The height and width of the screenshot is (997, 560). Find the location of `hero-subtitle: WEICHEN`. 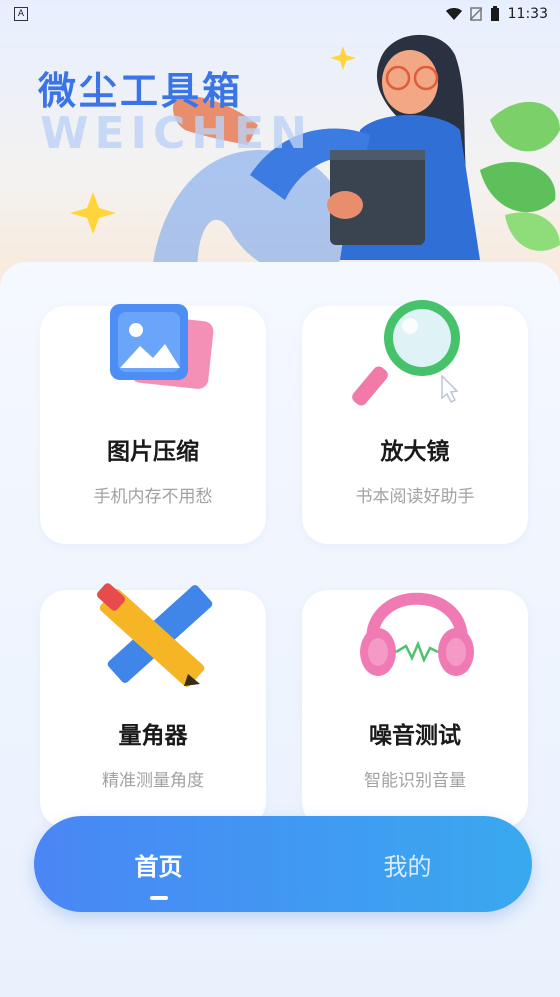

hero-subtitle: WEICHEN is located at coordinates (176, 133).